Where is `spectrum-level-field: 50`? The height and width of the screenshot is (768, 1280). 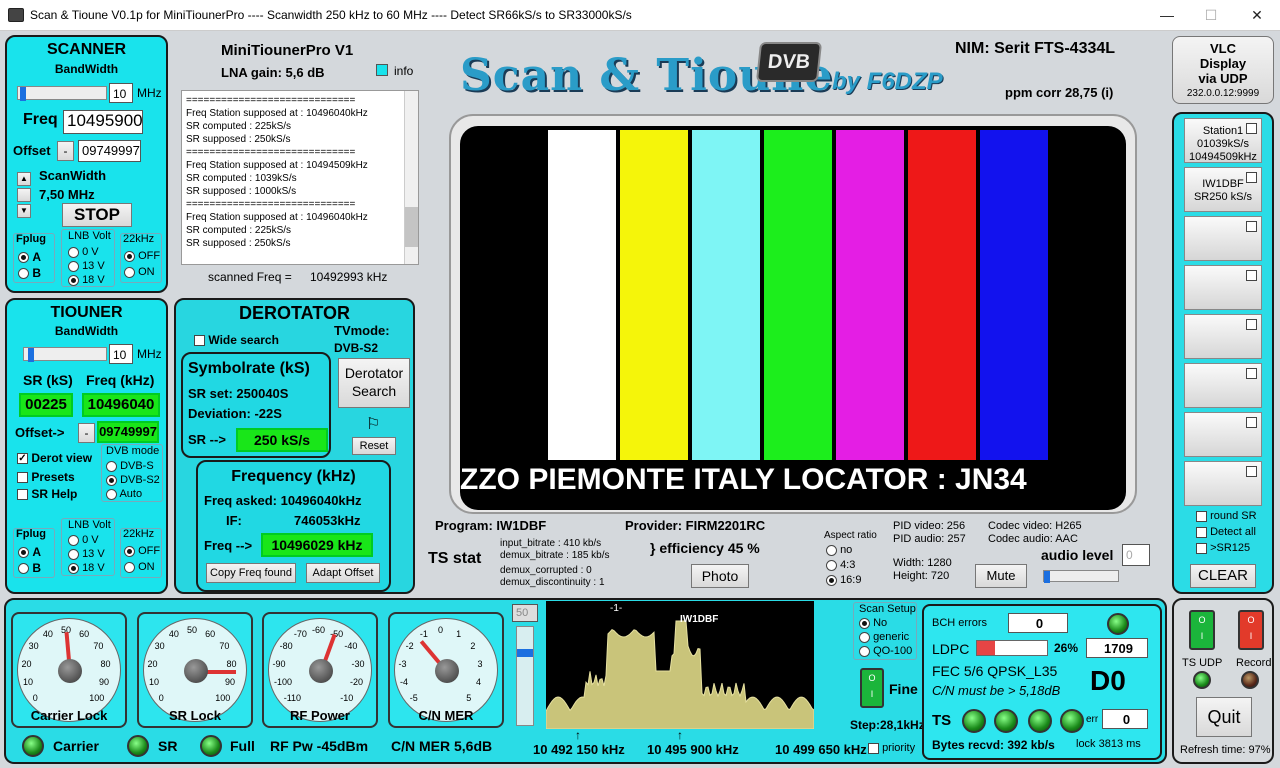
spectrum-level-field: 50 is located at coordinates (525, 613).